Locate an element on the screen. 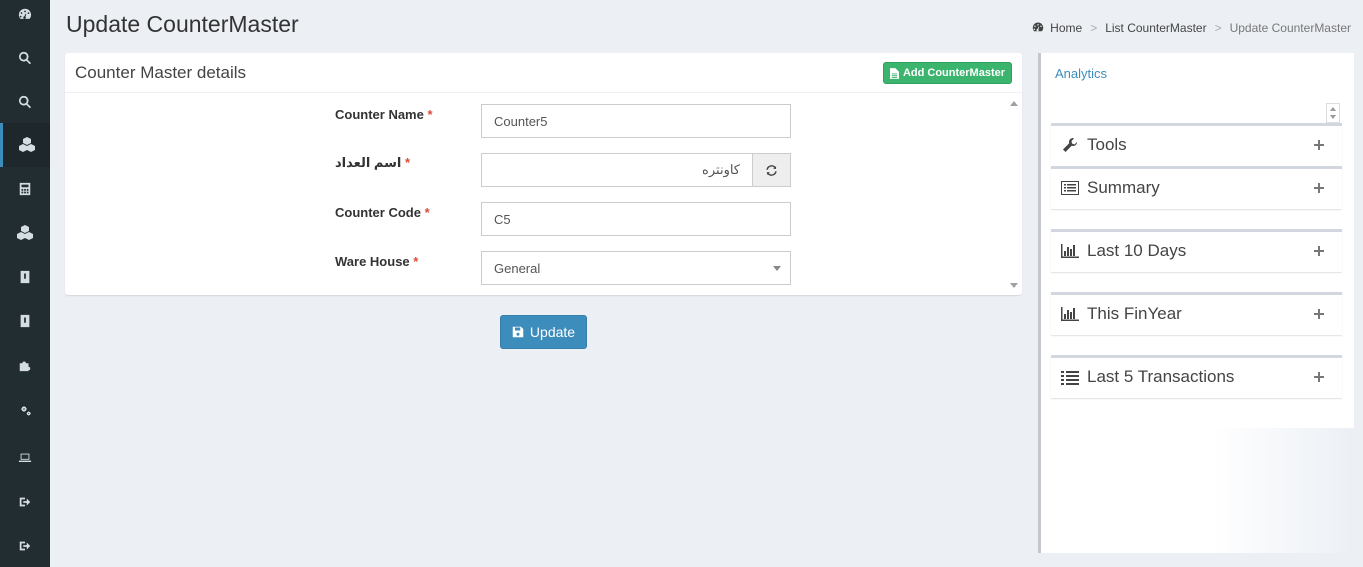 The height and width of the screenshot is (567, 1363). widget-tools: Tools is located at coordinates (1196, 144).